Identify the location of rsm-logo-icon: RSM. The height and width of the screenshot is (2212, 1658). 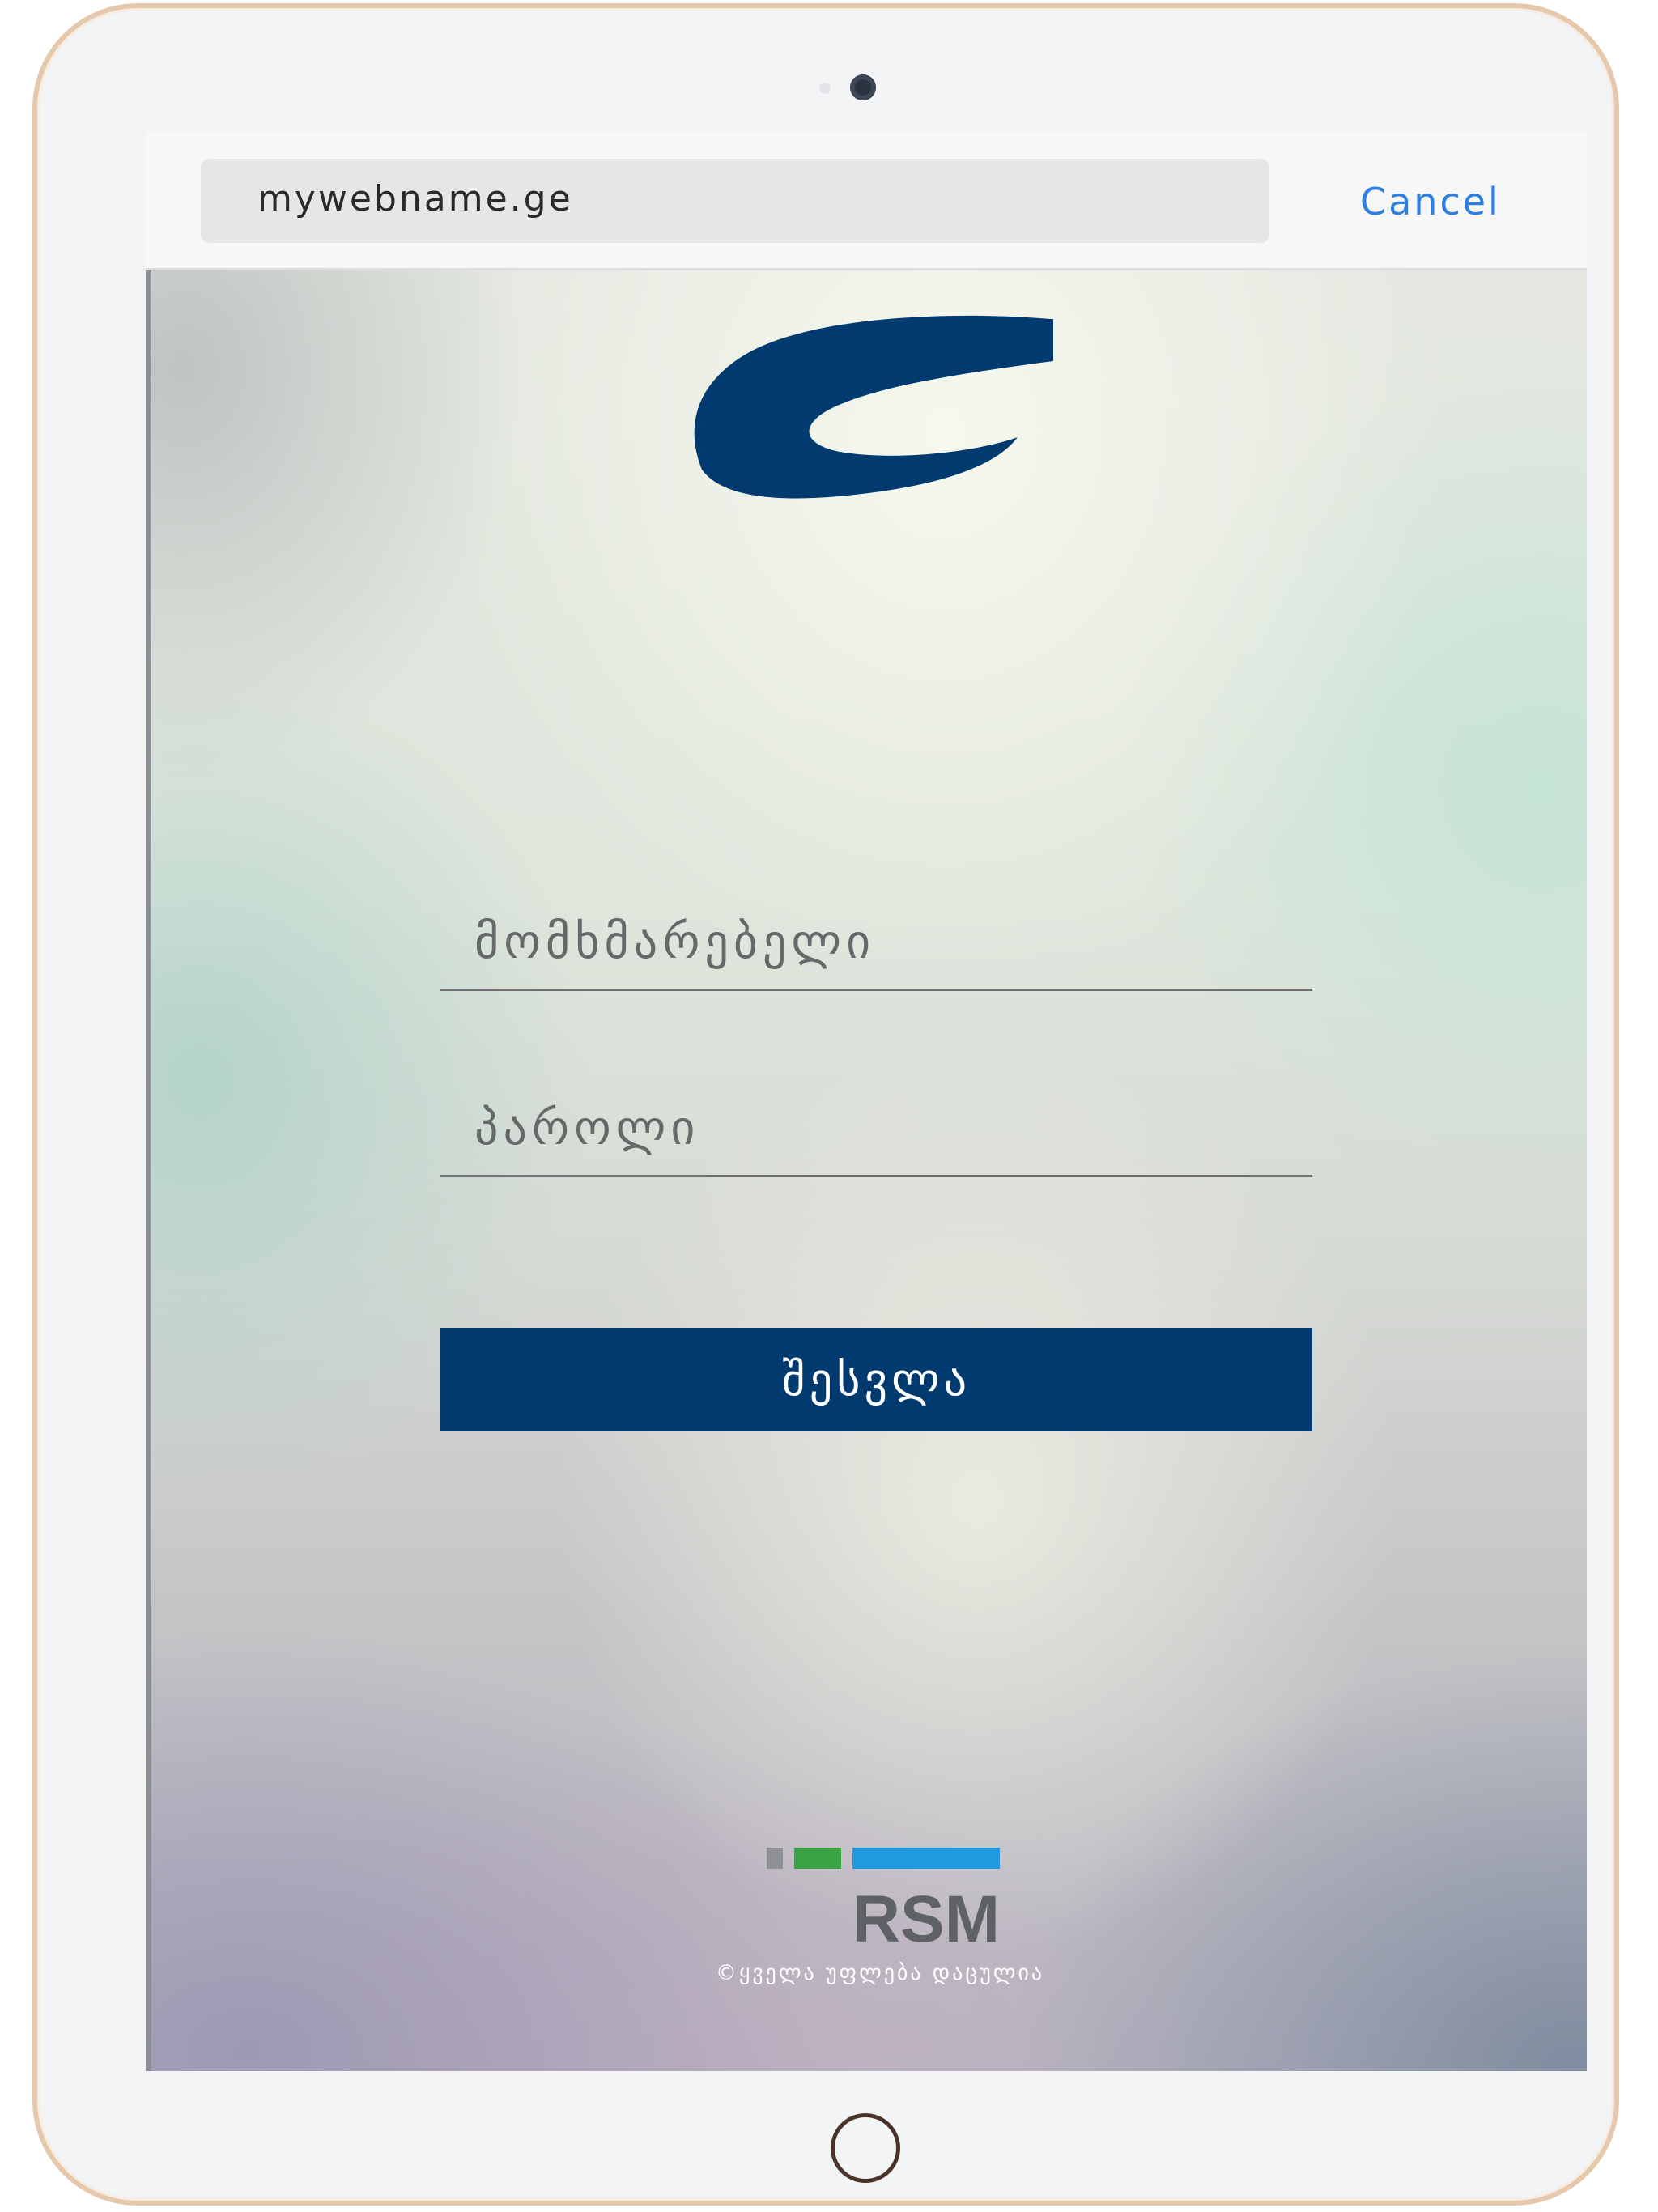
(883, 1900).